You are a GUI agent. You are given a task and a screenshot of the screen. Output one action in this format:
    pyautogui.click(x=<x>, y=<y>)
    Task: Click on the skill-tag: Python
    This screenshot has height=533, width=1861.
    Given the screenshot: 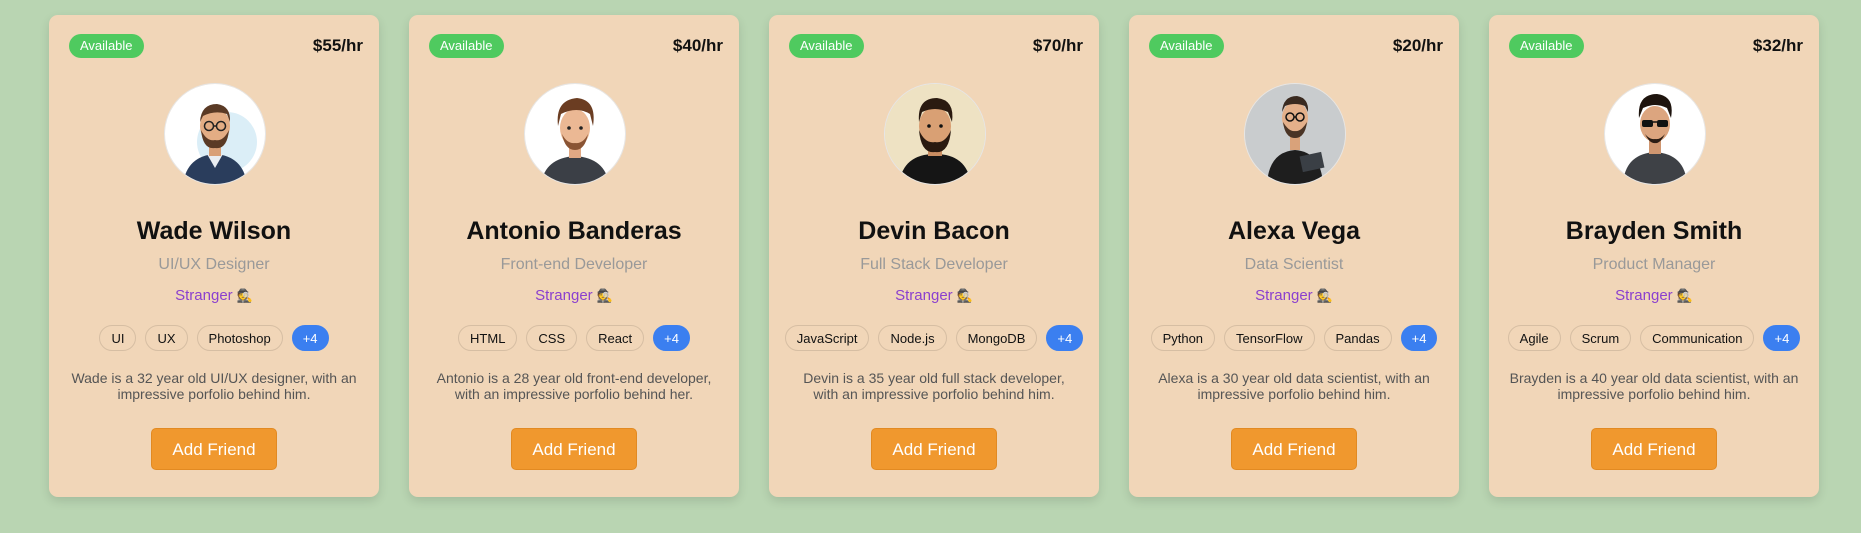 What is the action you would take?
    pyautogui.click(x=1183, y=338)
    